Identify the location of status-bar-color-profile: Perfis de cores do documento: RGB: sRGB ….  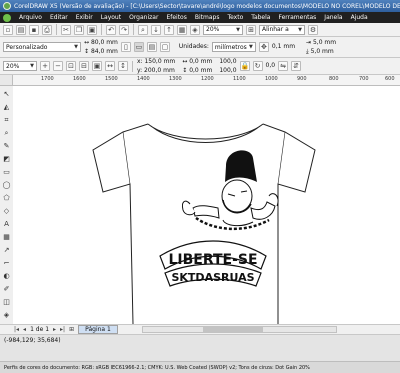
(200, 367).